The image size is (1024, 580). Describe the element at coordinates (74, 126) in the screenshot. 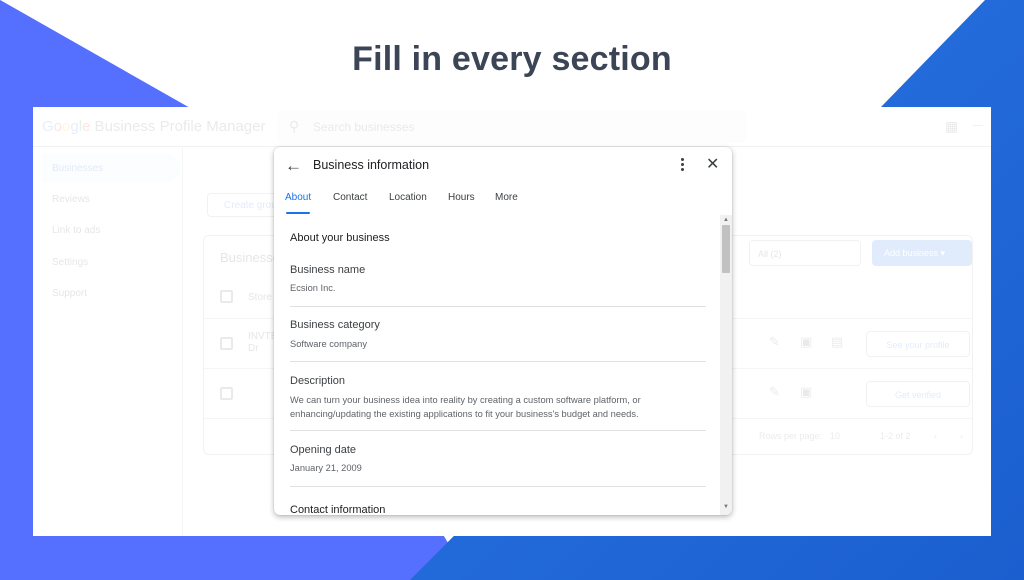

I see `logo-letter: g` at that location.